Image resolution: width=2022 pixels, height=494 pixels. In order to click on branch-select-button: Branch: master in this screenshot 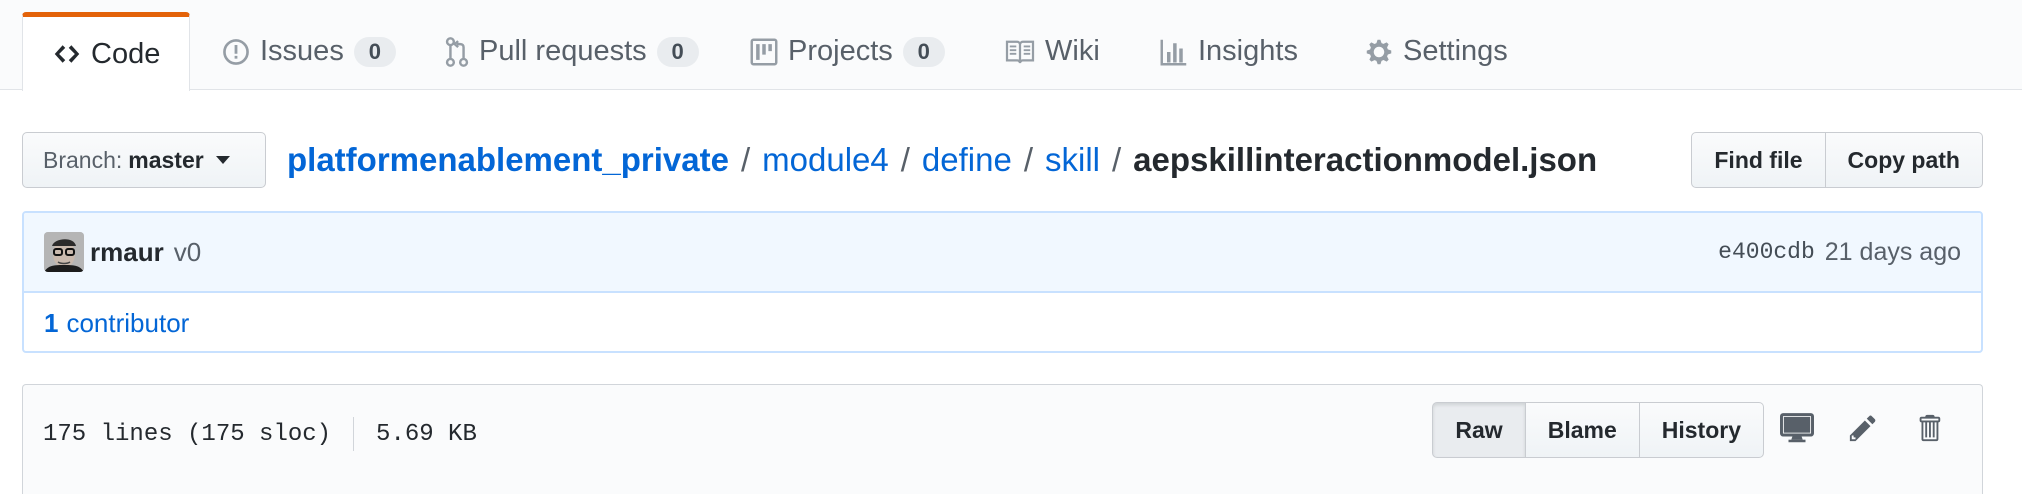, I will do `click(144, 160)`.